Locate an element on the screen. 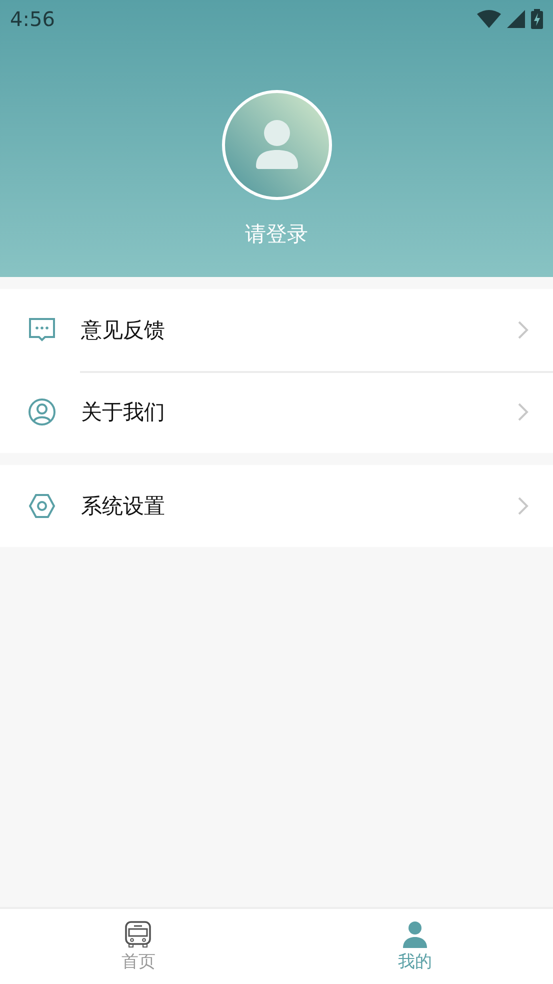  menu-item: 关于我们 is located at coordinates (276, 412).